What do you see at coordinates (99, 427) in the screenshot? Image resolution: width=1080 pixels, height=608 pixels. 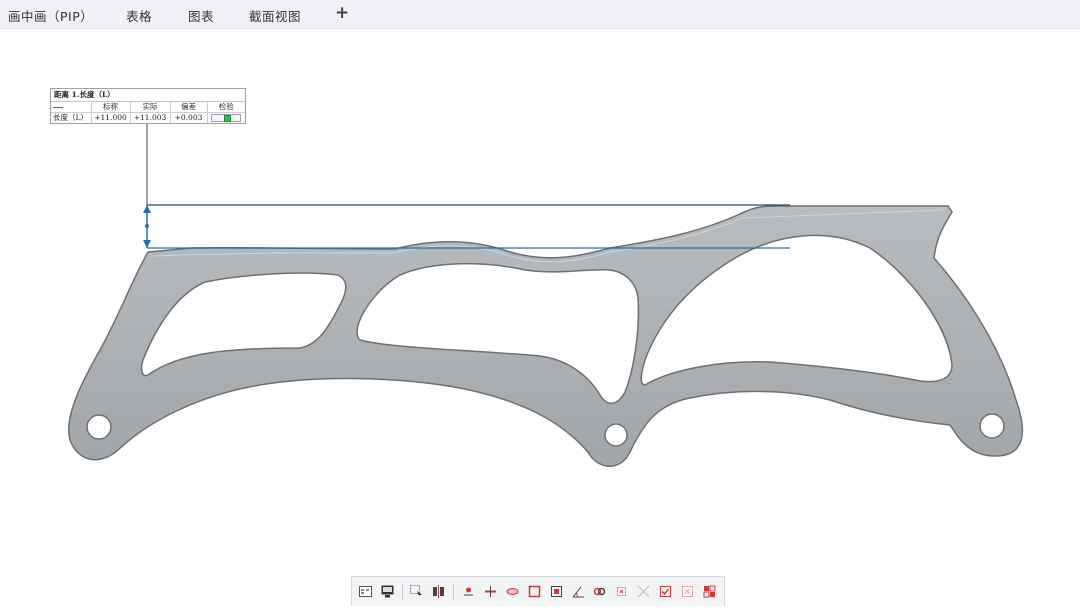 I see `mounting-hole-left` at bounding box center [99, 427].